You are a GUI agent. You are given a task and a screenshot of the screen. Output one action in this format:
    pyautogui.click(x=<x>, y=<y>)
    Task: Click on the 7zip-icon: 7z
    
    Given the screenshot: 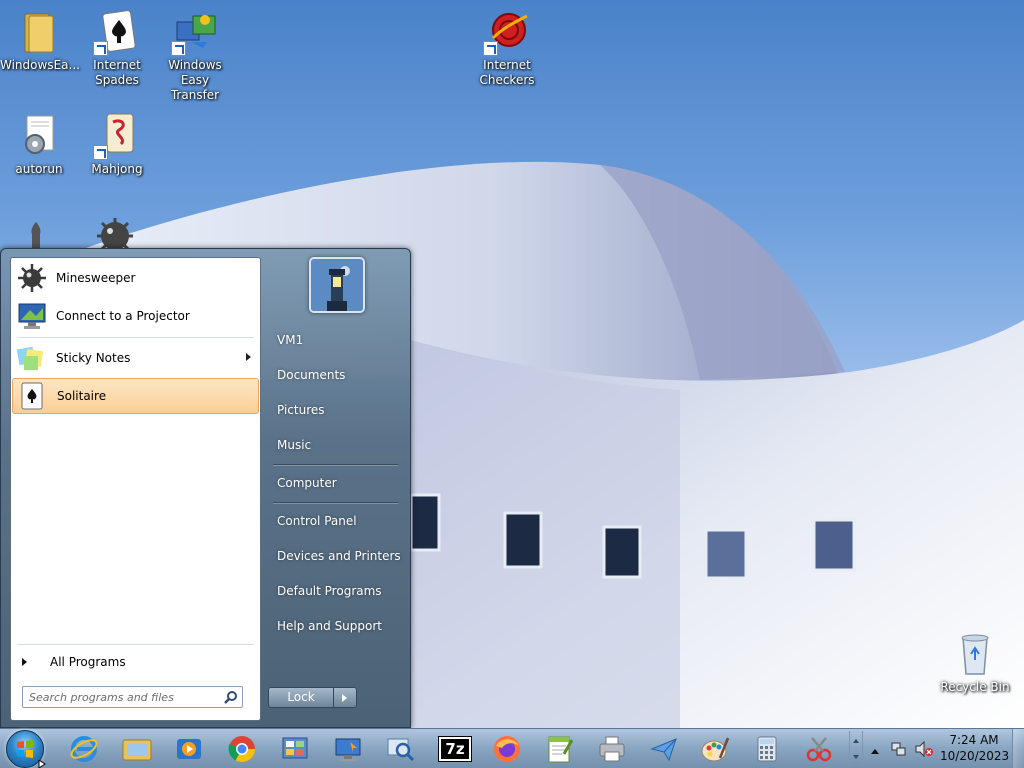 What is the action you would take?
    pyautogui.click(x=455, y=749)
    